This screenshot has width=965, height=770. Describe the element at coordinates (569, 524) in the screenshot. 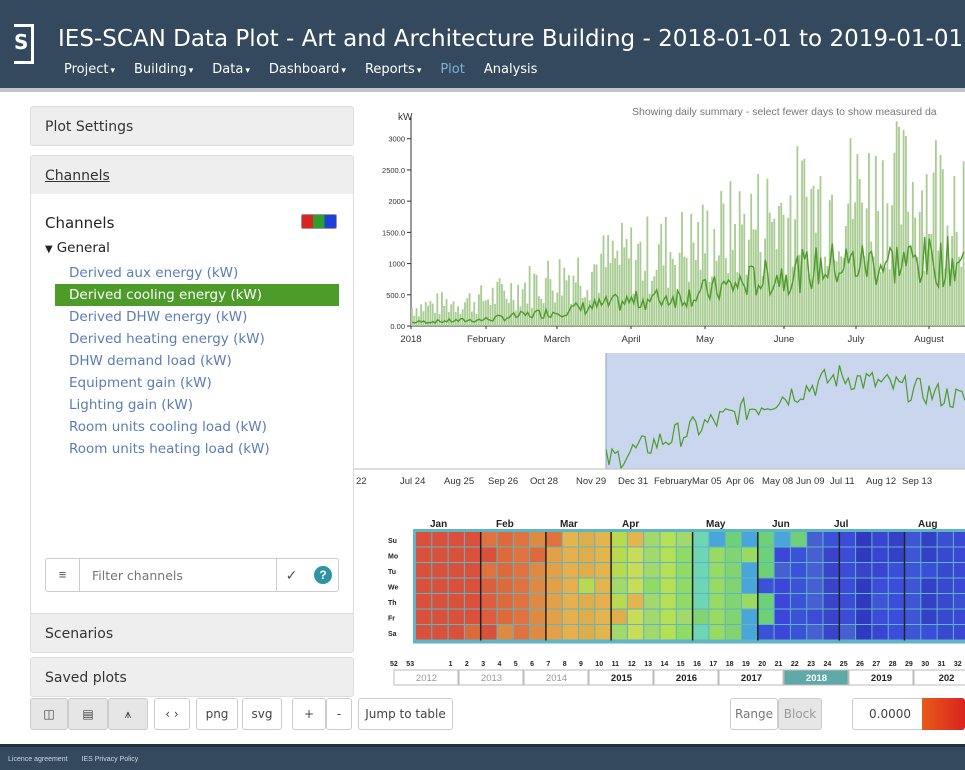

I see `heatmap-month-label: Mar` at that location.